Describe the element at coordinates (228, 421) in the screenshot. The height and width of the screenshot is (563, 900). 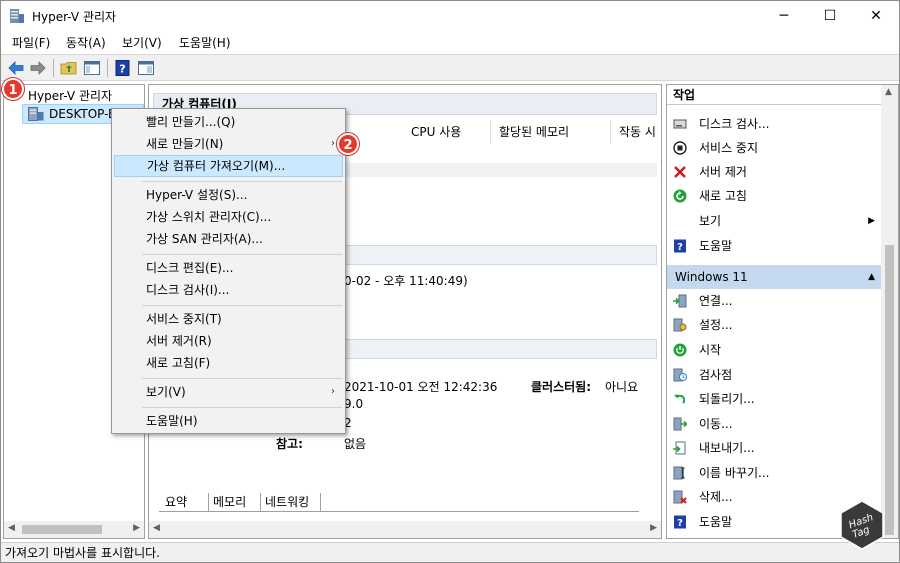
I see `menu-item-help: 도움말(H)` at that location.